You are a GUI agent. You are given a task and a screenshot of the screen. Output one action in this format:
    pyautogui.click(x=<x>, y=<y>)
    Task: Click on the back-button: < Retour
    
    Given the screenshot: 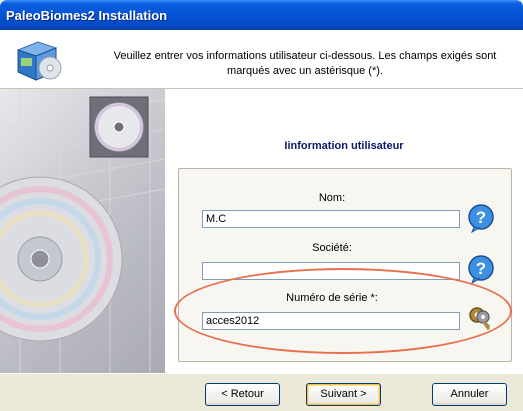 What is the action you would take?
    pyautogui.click(x=242, y=394)
    